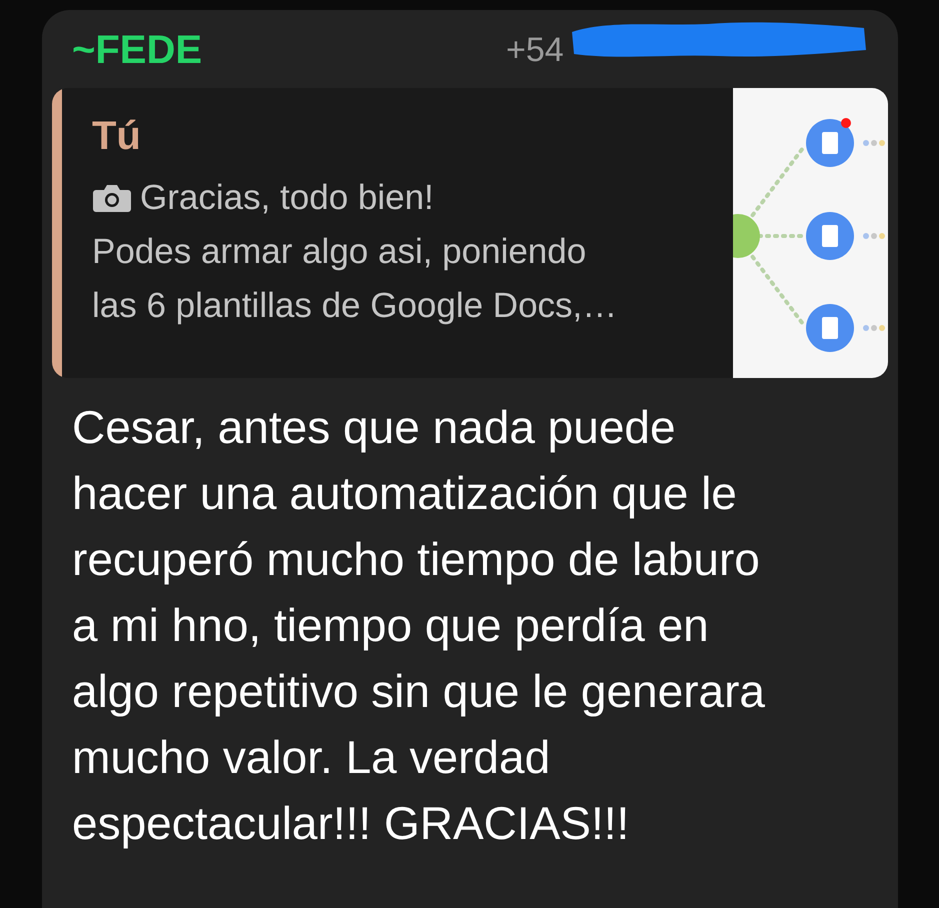 This screenshot has width=939, height=908. I want to click on sender-name: ~FEDE, so click(137, 50).